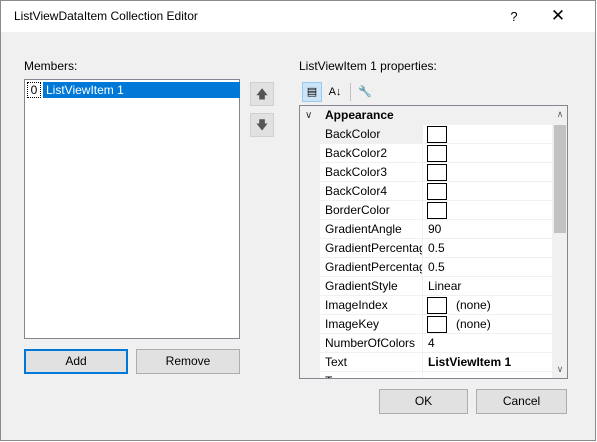 The height and width of the screenshot is (442, 597). I want to click on property-name: BackColor, so click(371, 134).